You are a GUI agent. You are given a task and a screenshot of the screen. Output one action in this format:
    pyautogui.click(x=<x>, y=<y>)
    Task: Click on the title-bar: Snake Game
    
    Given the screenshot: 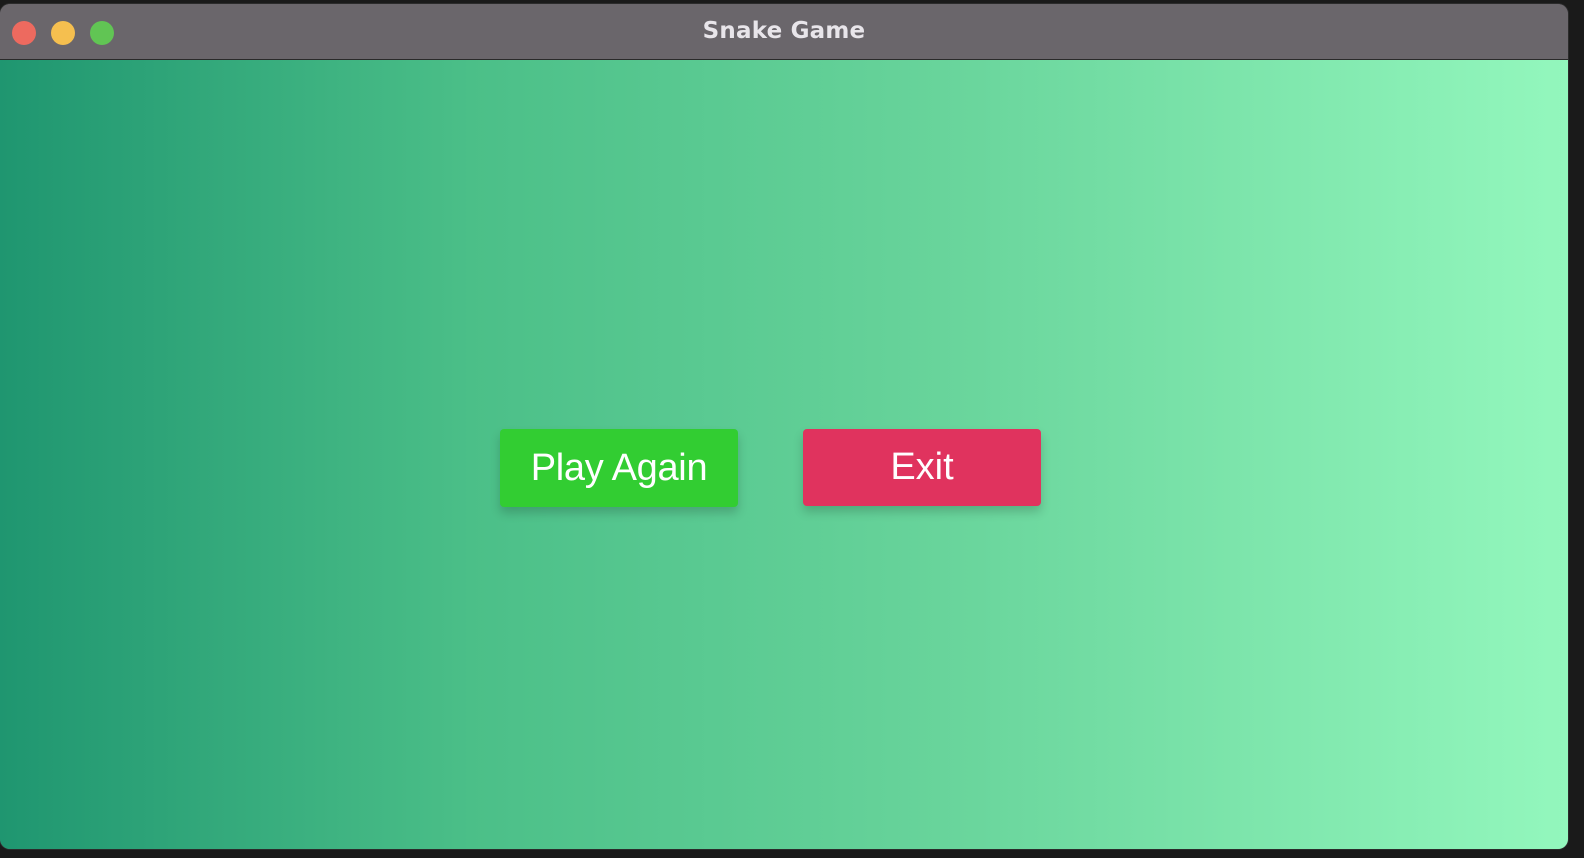 What is the action you would take?
    pyautogui.click(x=784, y=32)
    